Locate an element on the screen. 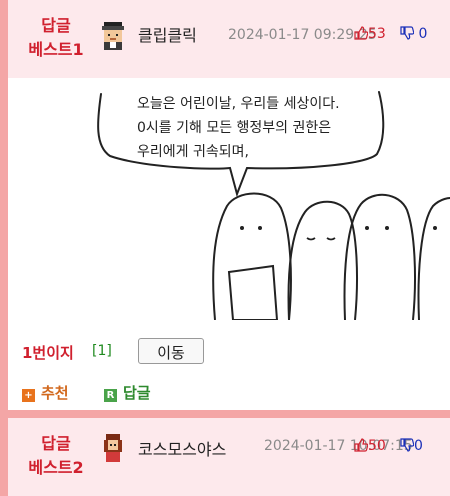  best-badge: 답글 베스트1 is located at coordinates (56, 38).